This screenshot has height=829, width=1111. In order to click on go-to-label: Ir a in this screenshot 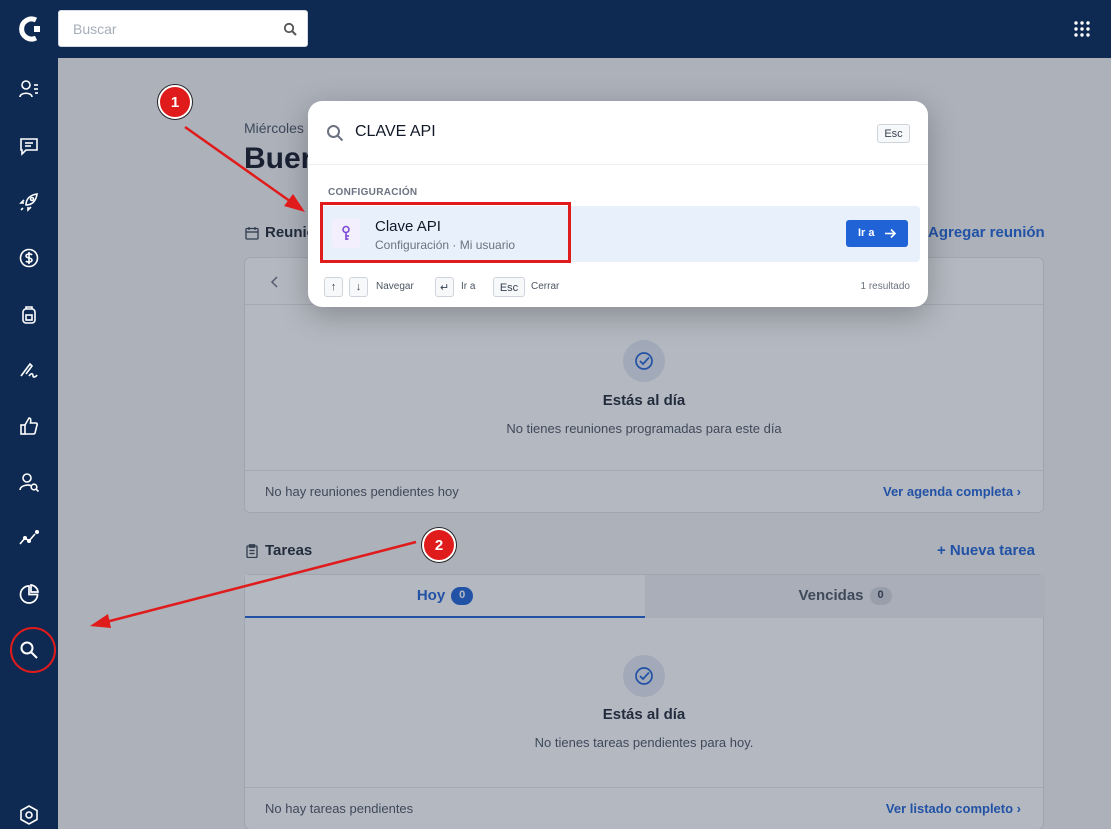, I will do `click(866, 233)`.